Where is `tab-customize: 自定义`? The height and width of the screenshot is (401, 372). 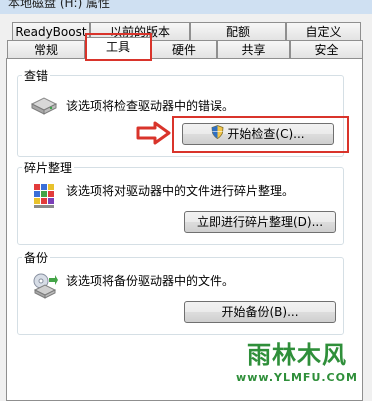 tab-customize: 自定义 is located at coordinates (323, 31).